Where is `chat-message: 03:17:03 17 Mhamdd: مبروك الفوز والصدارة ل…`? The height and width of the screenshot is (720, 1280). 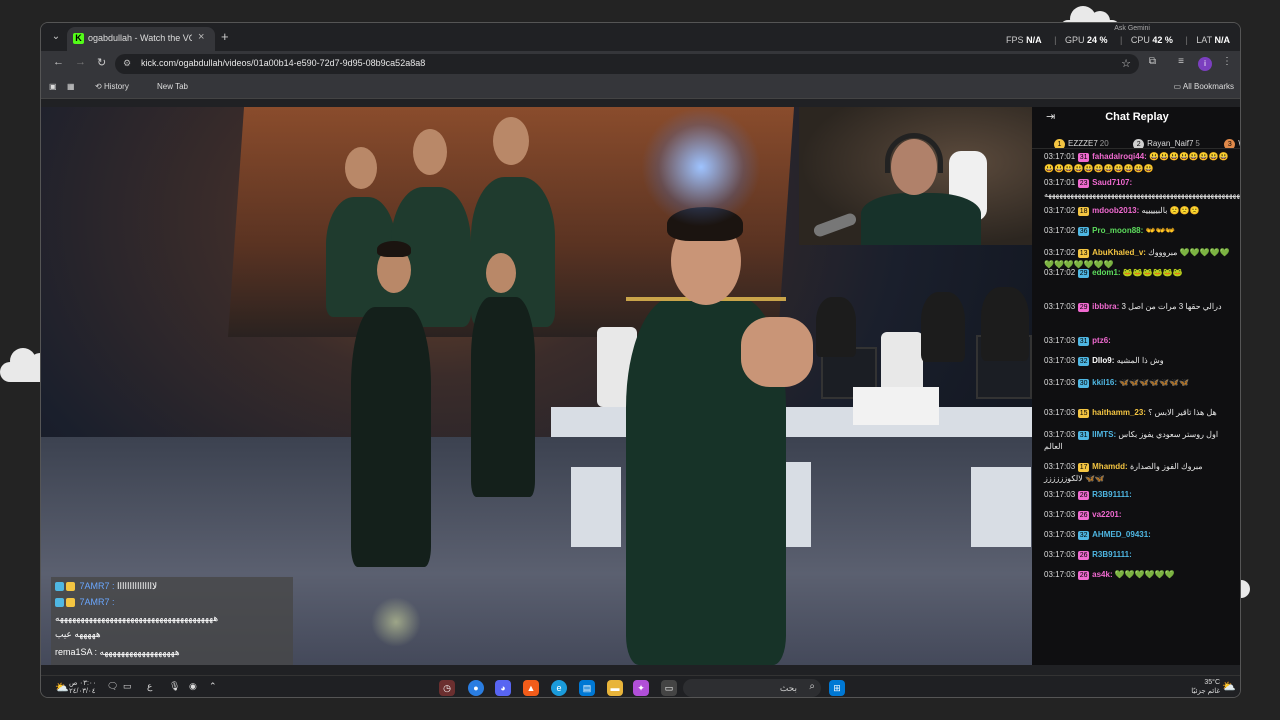 chat-message: 03:17:03 17 Mhamdd: مبروك الفوز والصدارة ل… is located at coordinates (1139, 473).